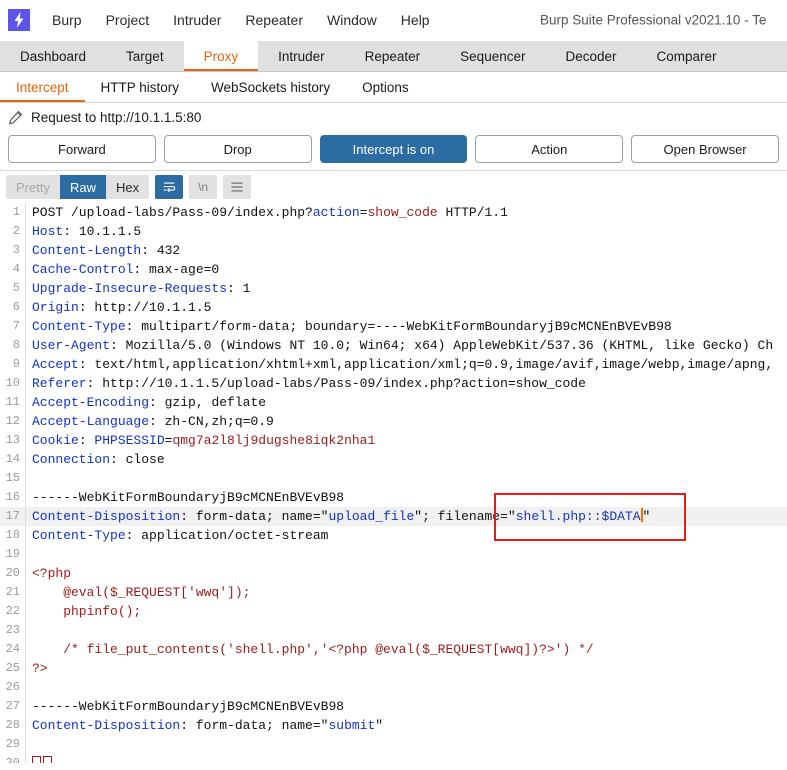 Image resolution: width=787 pixels, height=770 pixels. Describe the element at coordinates (82, 149) in the screenshot. I see `forward-button: Forward` at that location.